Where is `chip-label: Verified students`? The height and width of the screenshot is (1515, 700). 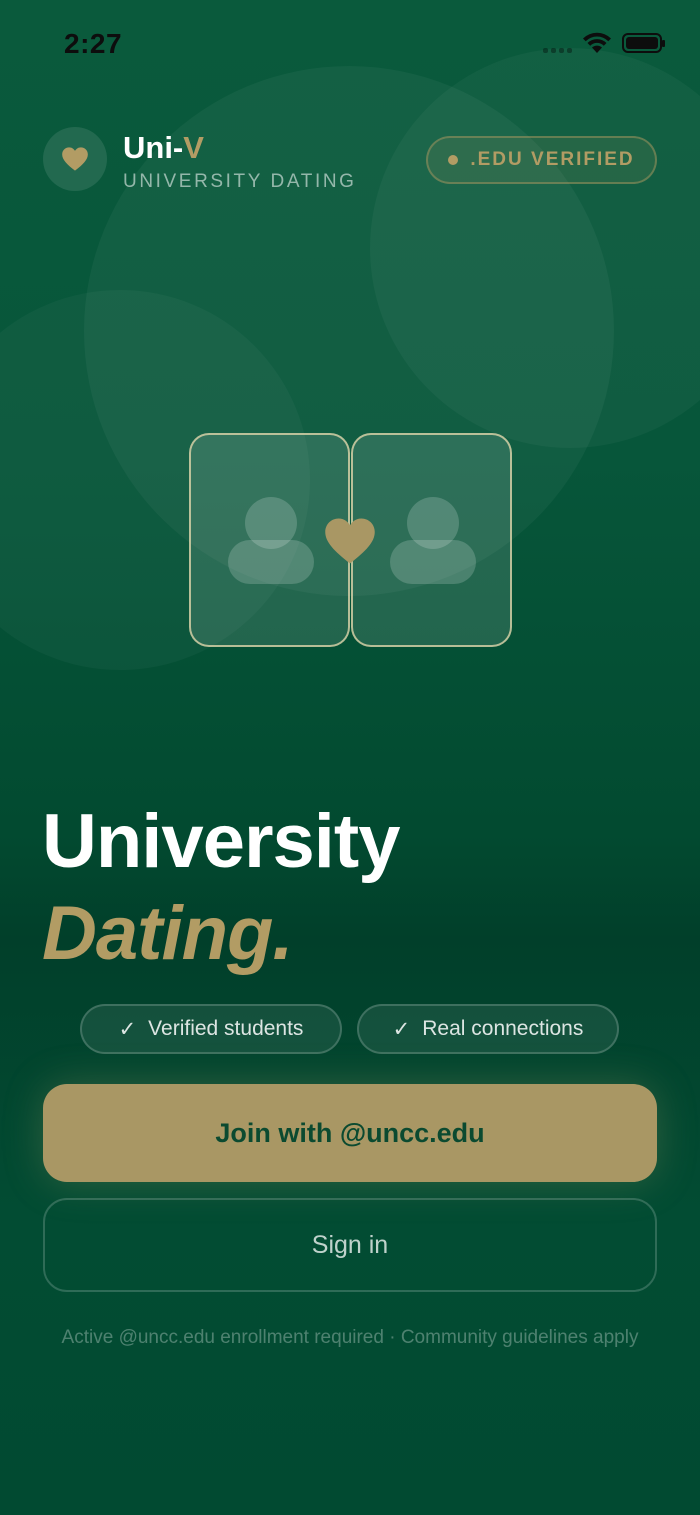
chip-label: Verified students is located at coordinates (226, 1028).